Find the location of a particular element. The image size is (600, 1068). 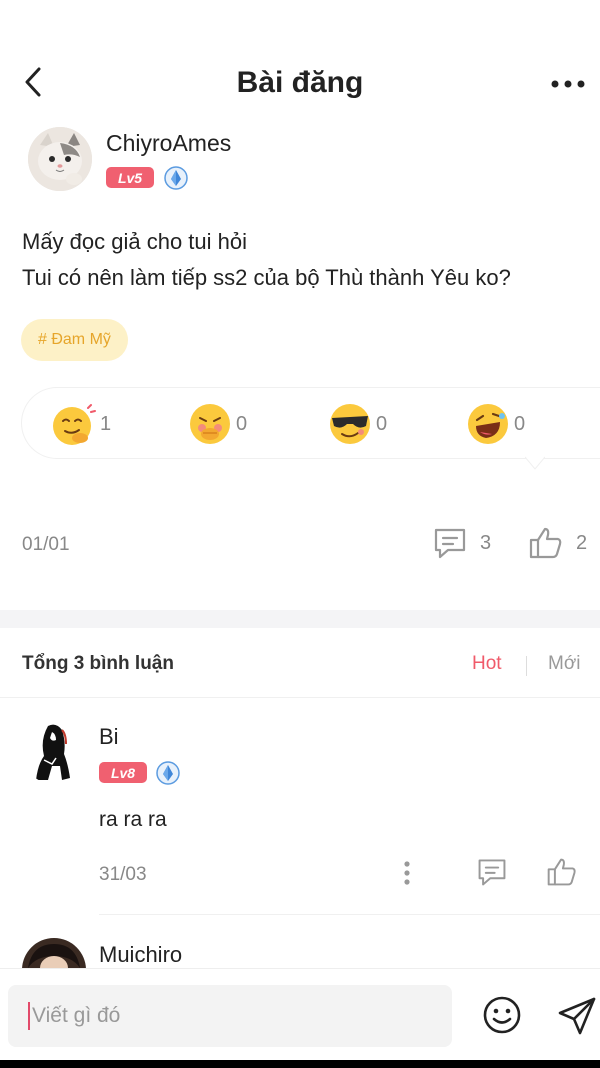

reaction-bar: 1 0 0 0 is located at coordinates (310, 423).